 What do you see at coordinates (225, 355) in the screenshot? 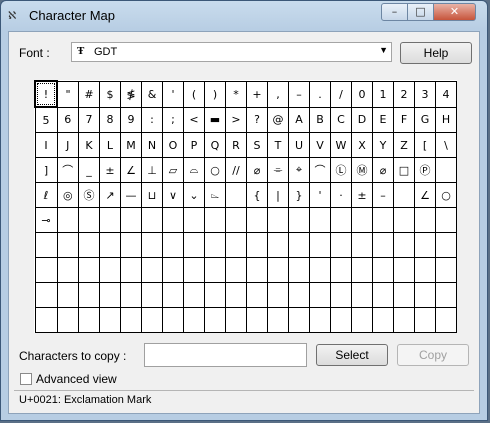
I see `characters-to-copy-input` at bounding box center [225, 355].